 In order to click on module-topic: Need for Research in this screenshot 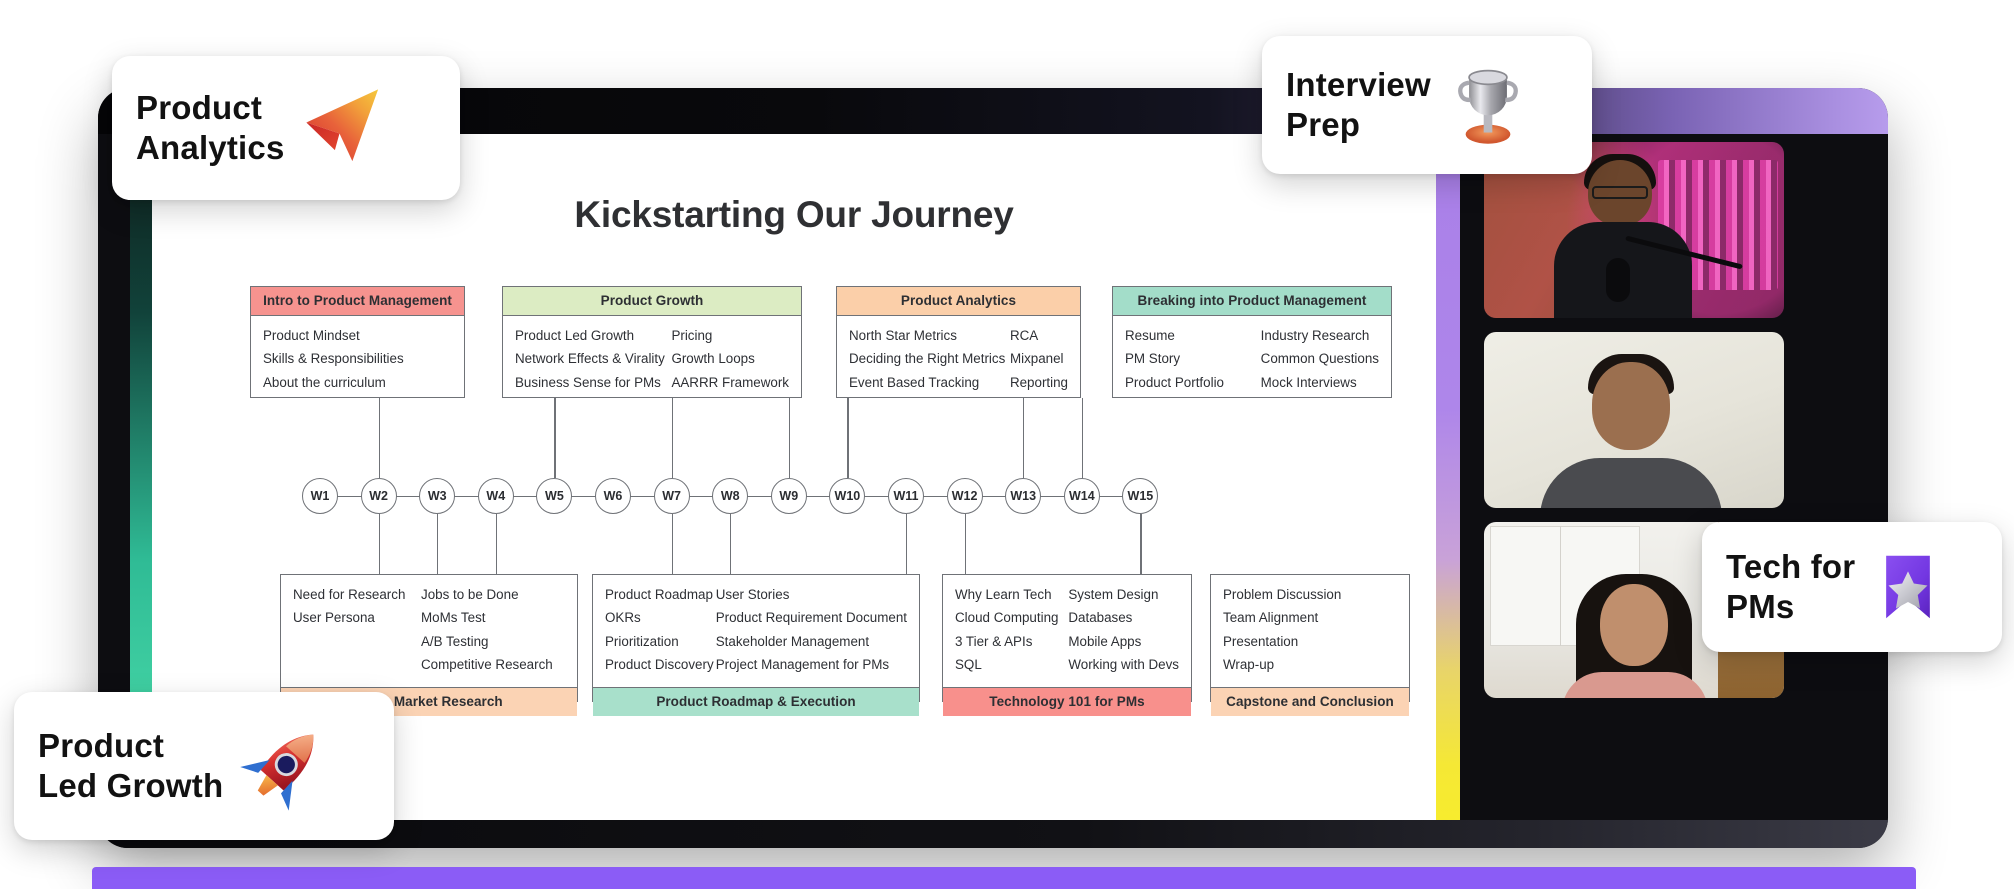, I will do `click(349, 594)`.